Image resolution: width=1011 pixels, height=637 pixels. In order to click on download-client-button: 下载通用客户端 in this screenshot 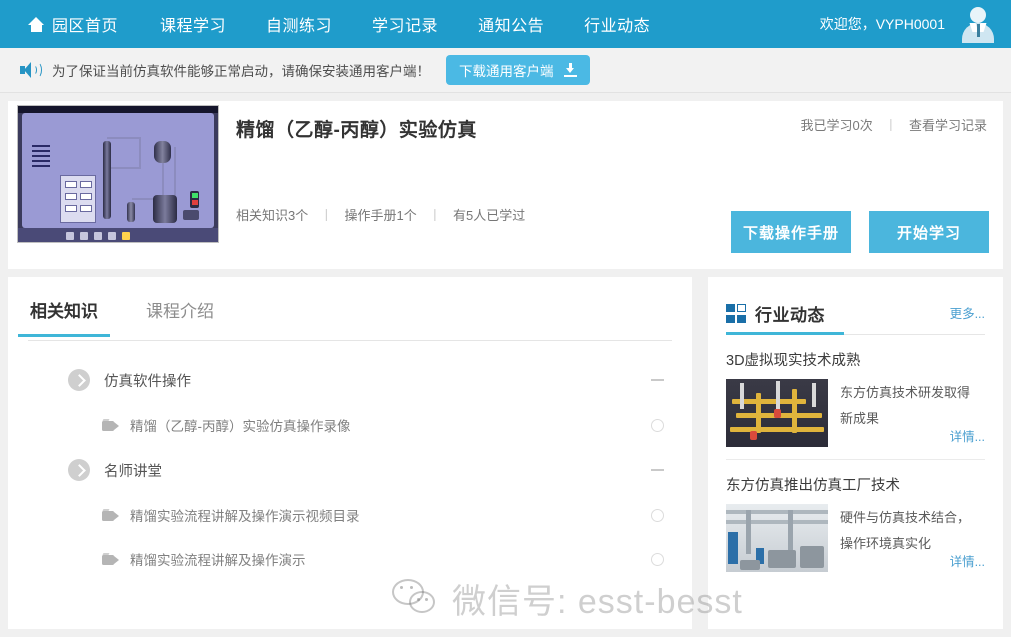, I will do `click(518, 70)`.